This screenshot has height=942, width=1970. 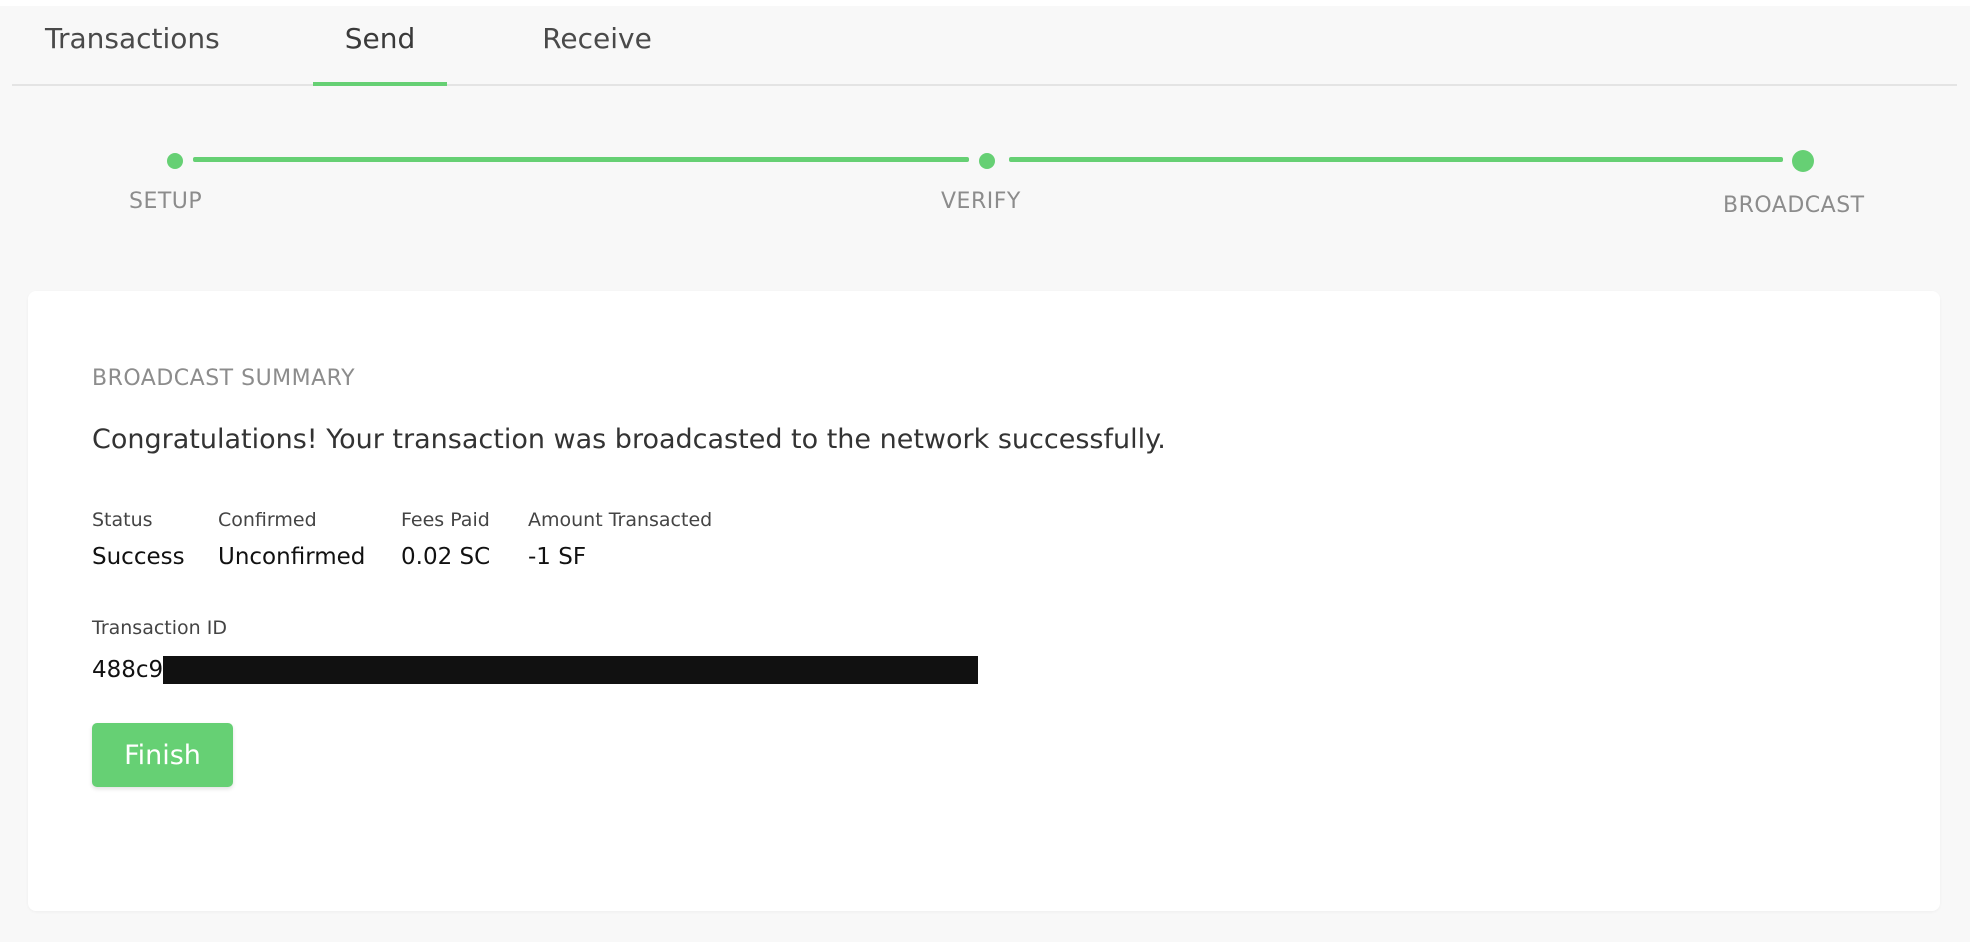 What do you see at coordinates (132, 38) in the screenshot?
I see `tab-transactions-label: Transactions` at bounding box center [132, 38].